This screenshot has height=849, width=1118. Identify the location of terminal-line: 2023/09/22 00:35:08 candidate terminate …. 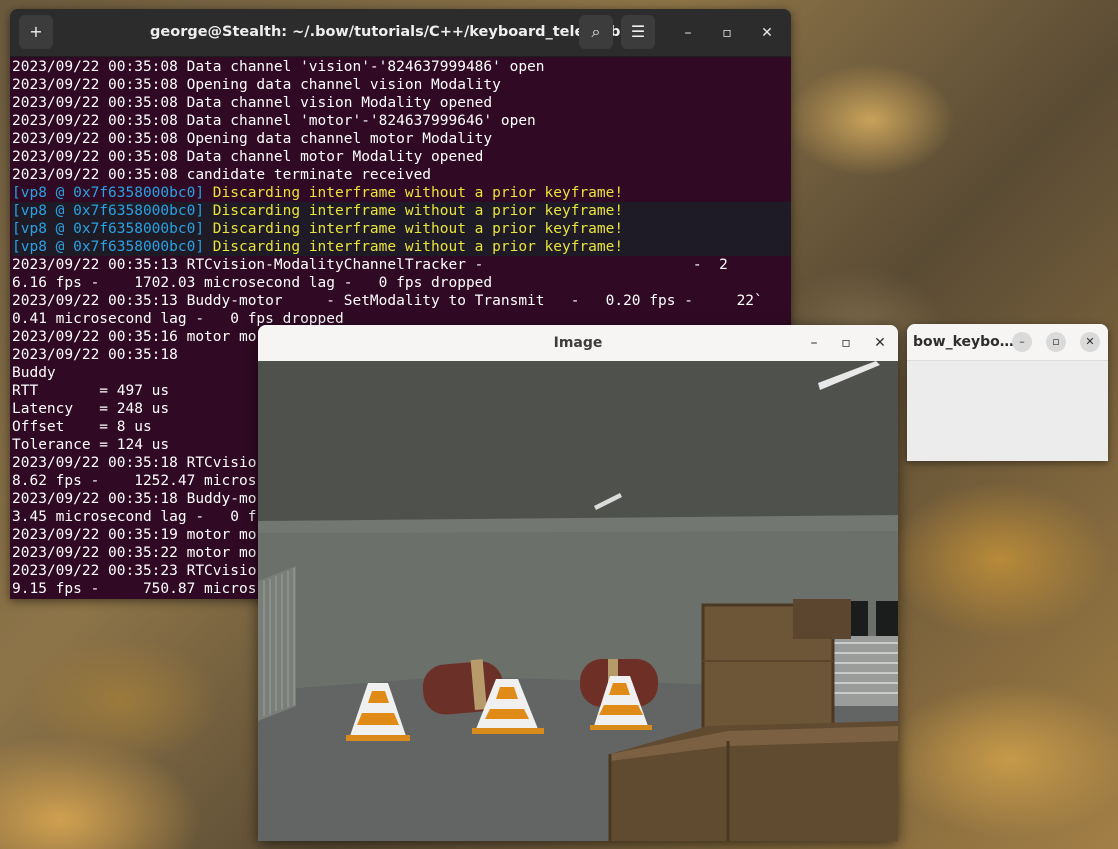
(401, 175).